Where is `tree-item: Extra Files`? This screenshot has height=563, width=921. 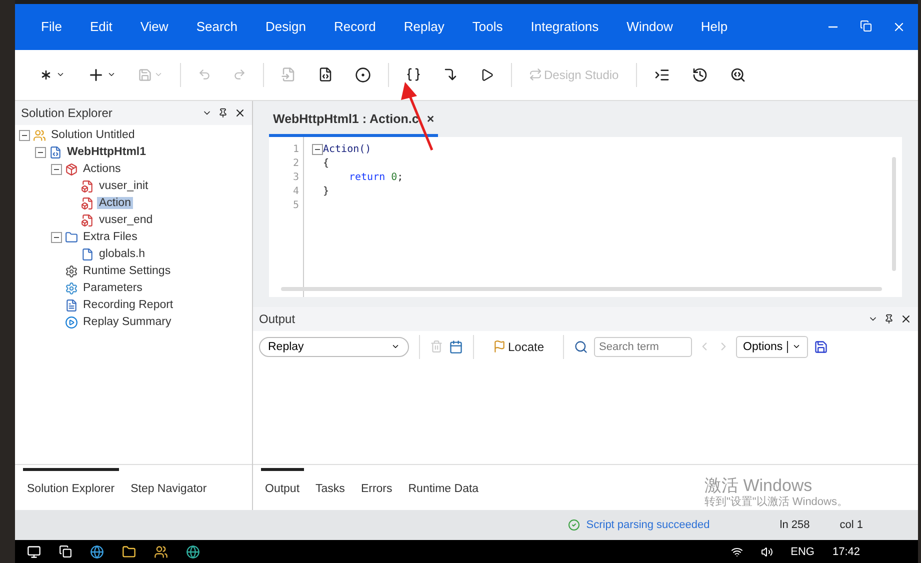
tree-item: Extra Files is located at coordinates (110, 237).